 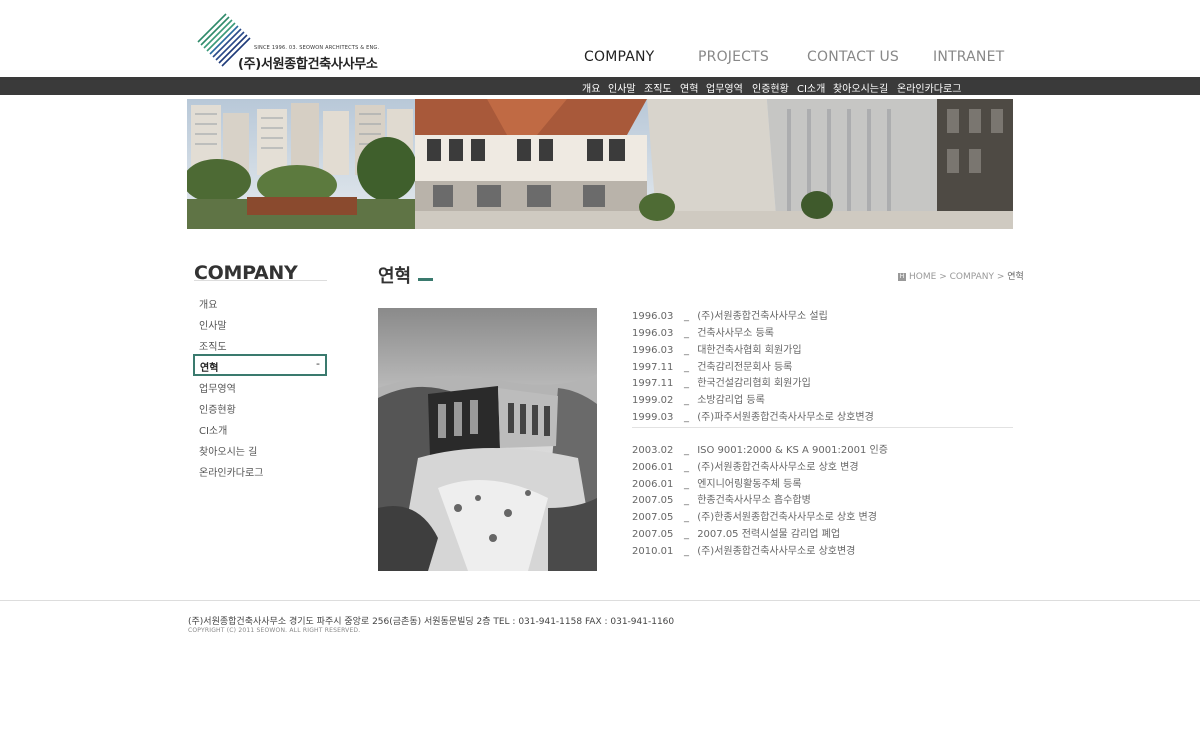 I want to click on logo-since-text: SINCE 1996. 03. SEOWON ARCHITECTS & ENG., so click(x=317, y=48).